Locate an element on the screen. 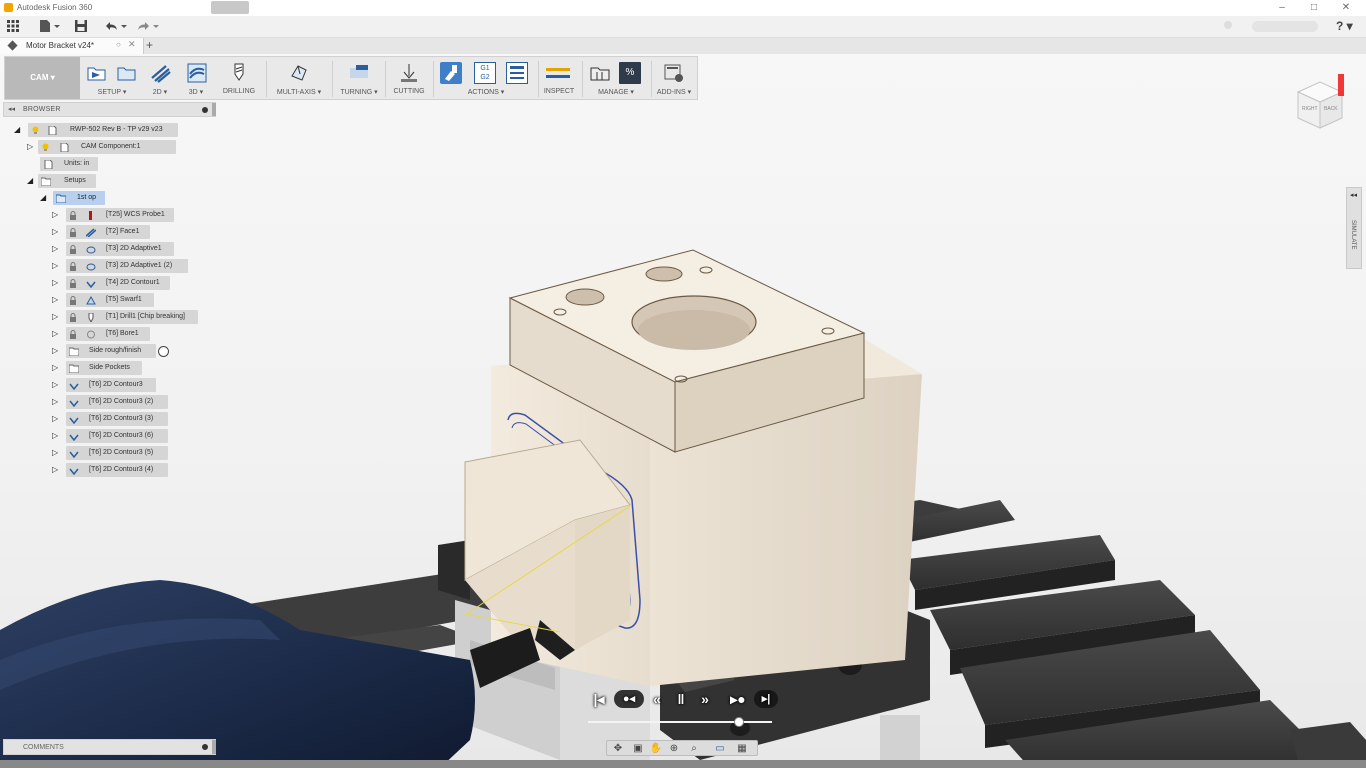 Image resolution: width=1366 pixels, height=768 pixels. tree-node: [T3] 2D Adaptive1 is located at coordinates (120, 249).